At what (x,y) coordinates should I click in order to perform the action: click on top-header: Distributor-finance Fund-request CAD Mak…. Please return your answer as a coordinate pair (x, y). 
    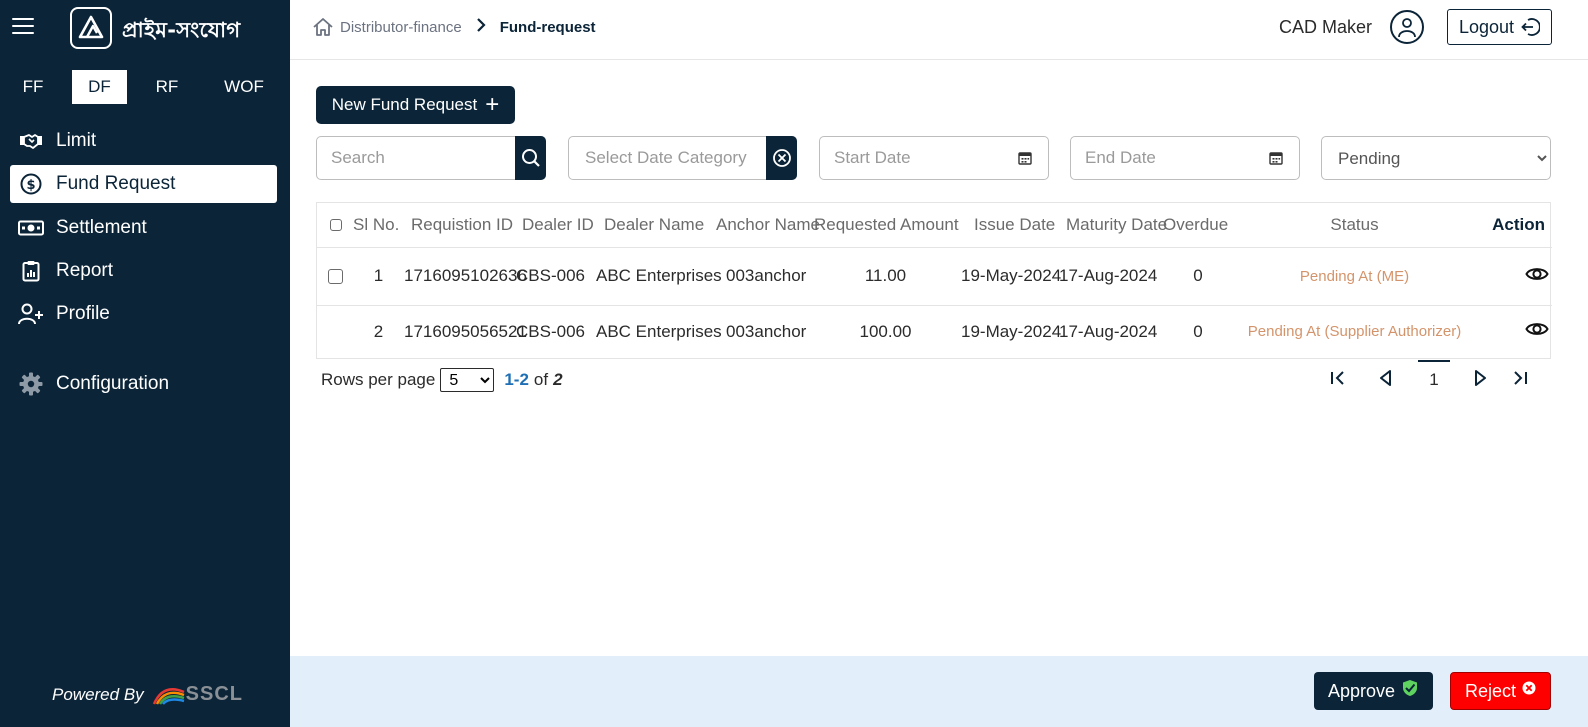
    Looking at the image, I should click on (939, 30).